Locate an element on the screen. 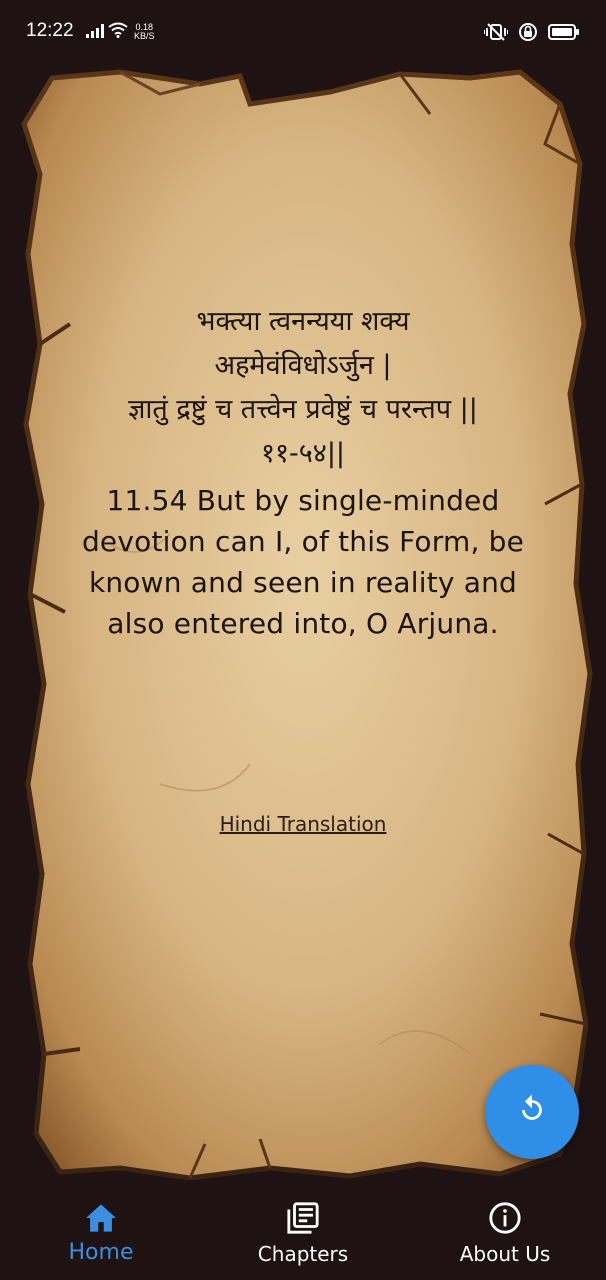 The height and width of the screenshot is (1280, 606). bottom-navigation: Home Chapters About Us is located at coordinates (303, 1233).